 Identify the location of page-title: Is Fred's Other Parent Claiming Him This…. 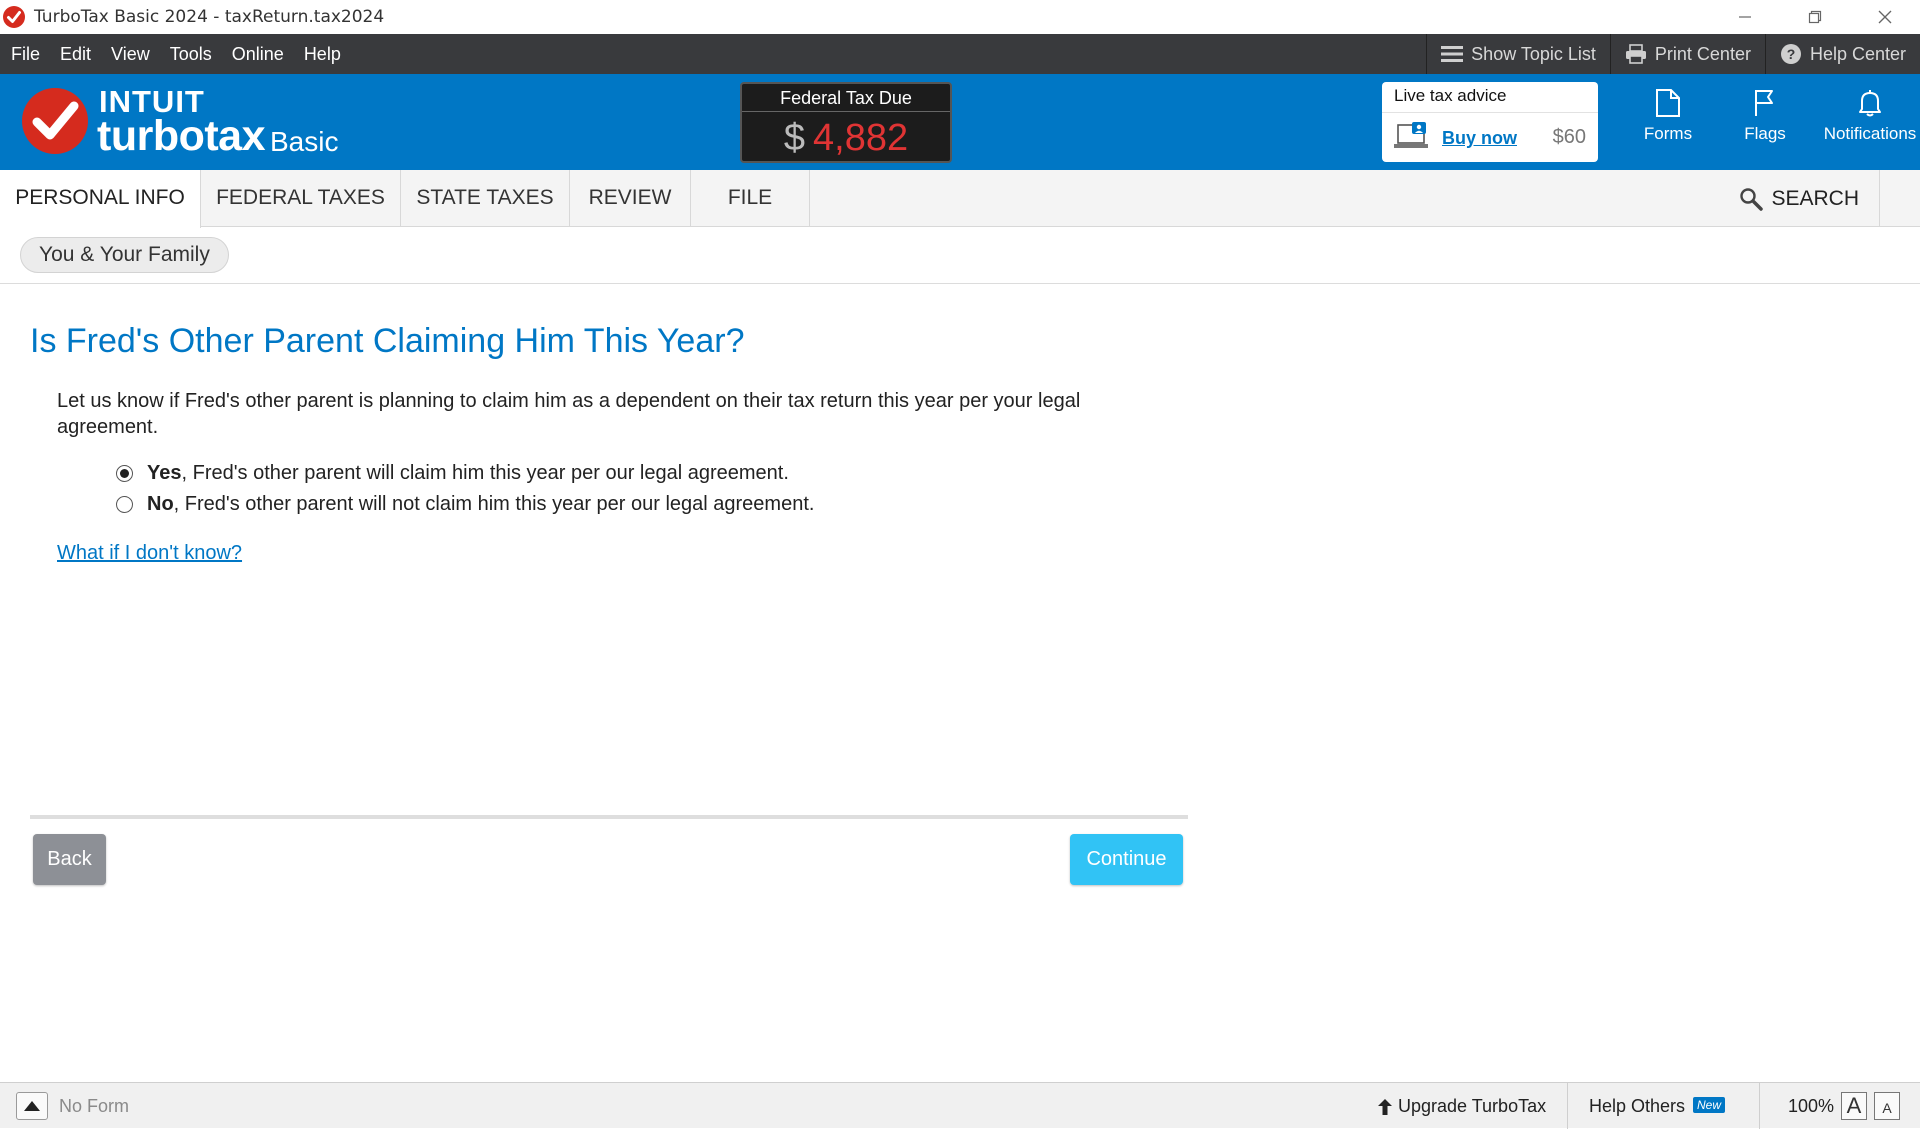
(387, 341).